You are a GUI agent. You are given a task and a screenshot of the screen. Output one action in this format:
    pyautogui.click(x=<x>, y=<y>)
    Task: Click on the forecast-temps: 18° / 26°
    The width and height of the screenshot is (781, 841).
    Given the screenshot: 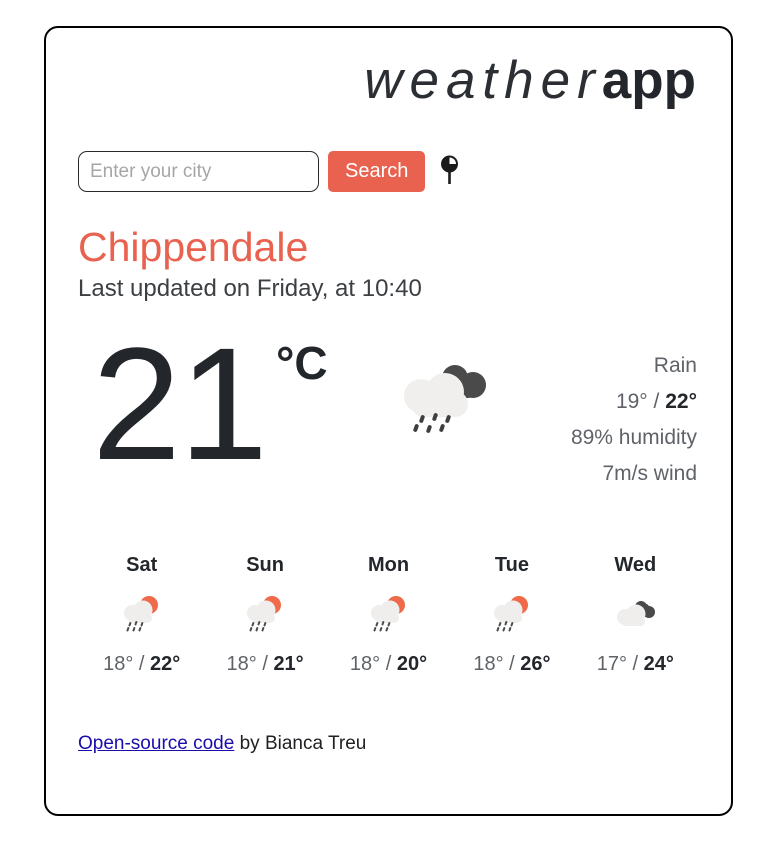 What is the action you would take?
    pyautogui.click(x=511, y=664)
    